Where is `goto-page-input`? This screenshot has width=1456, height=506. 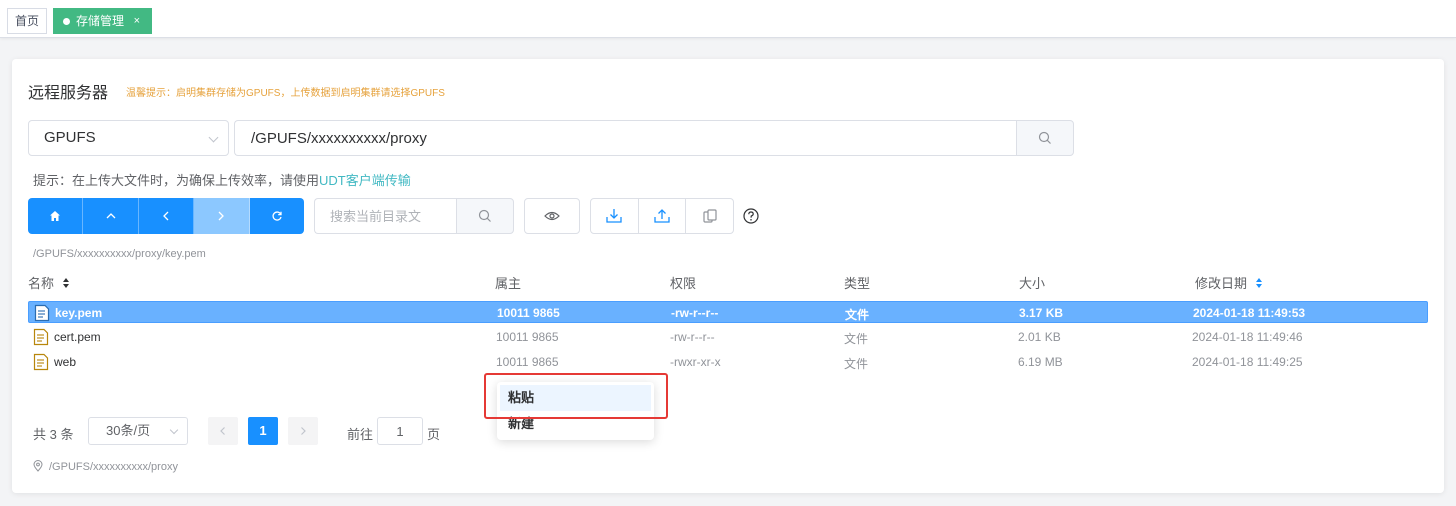 goto-page-input is located at coordinates (400, 431).